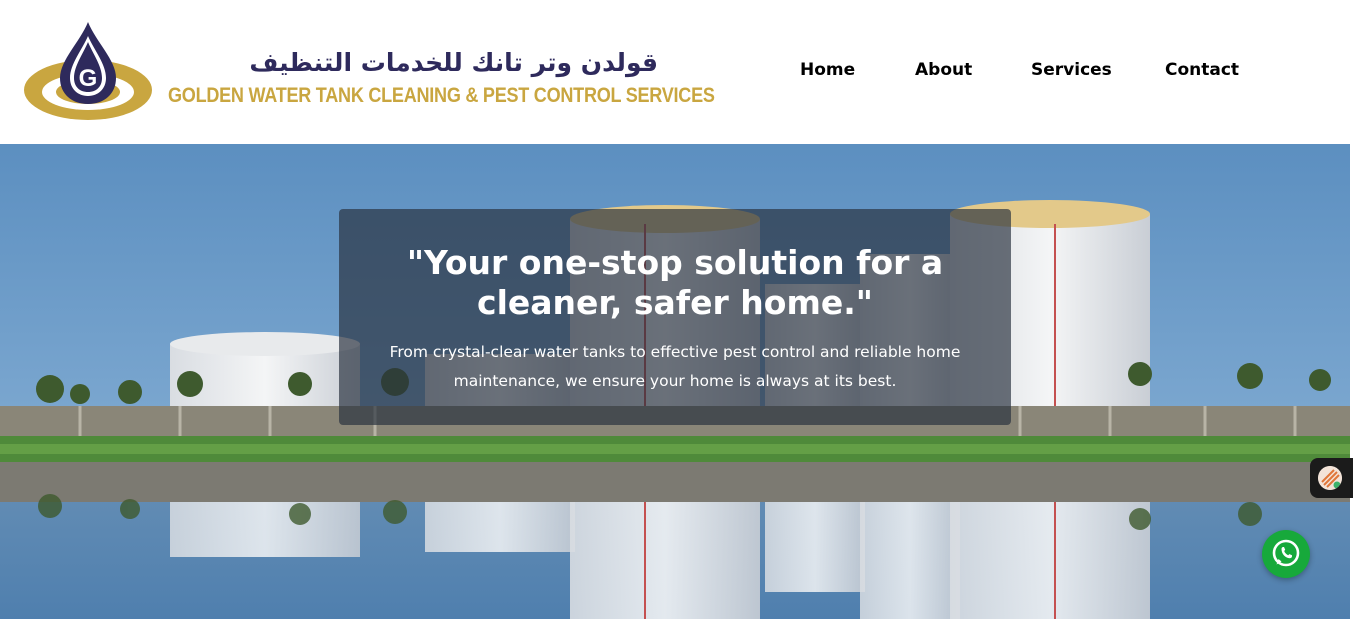 The width and height of the screenshot is (1353, 619). What do you see at coordinates (1202, 70) in the screenshot?
I see `nav-contact-link: Contact` at bounding box center [1202, 70].